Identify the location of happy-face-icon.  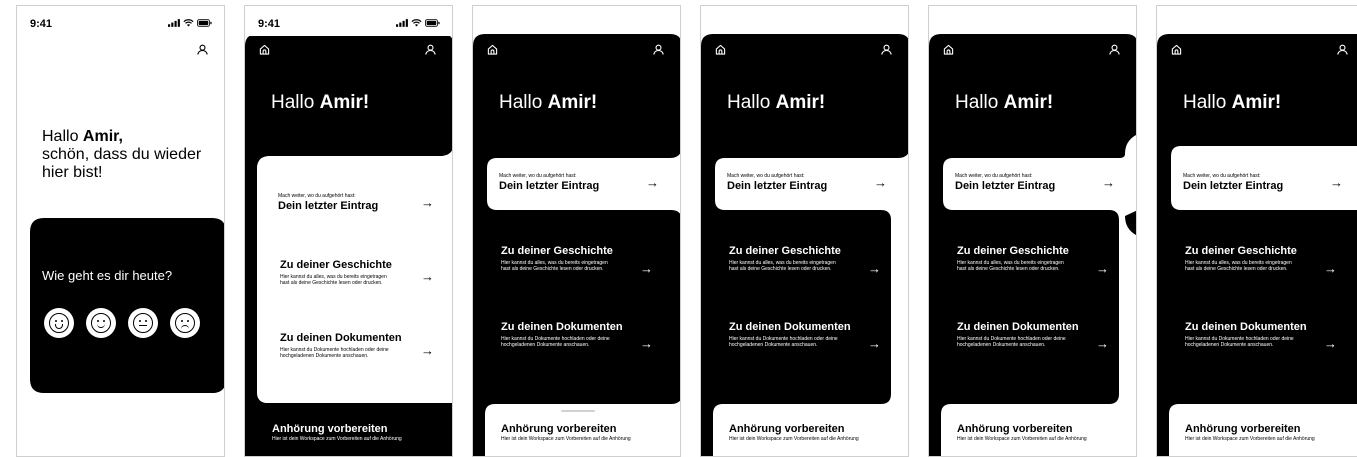
(101, 323).